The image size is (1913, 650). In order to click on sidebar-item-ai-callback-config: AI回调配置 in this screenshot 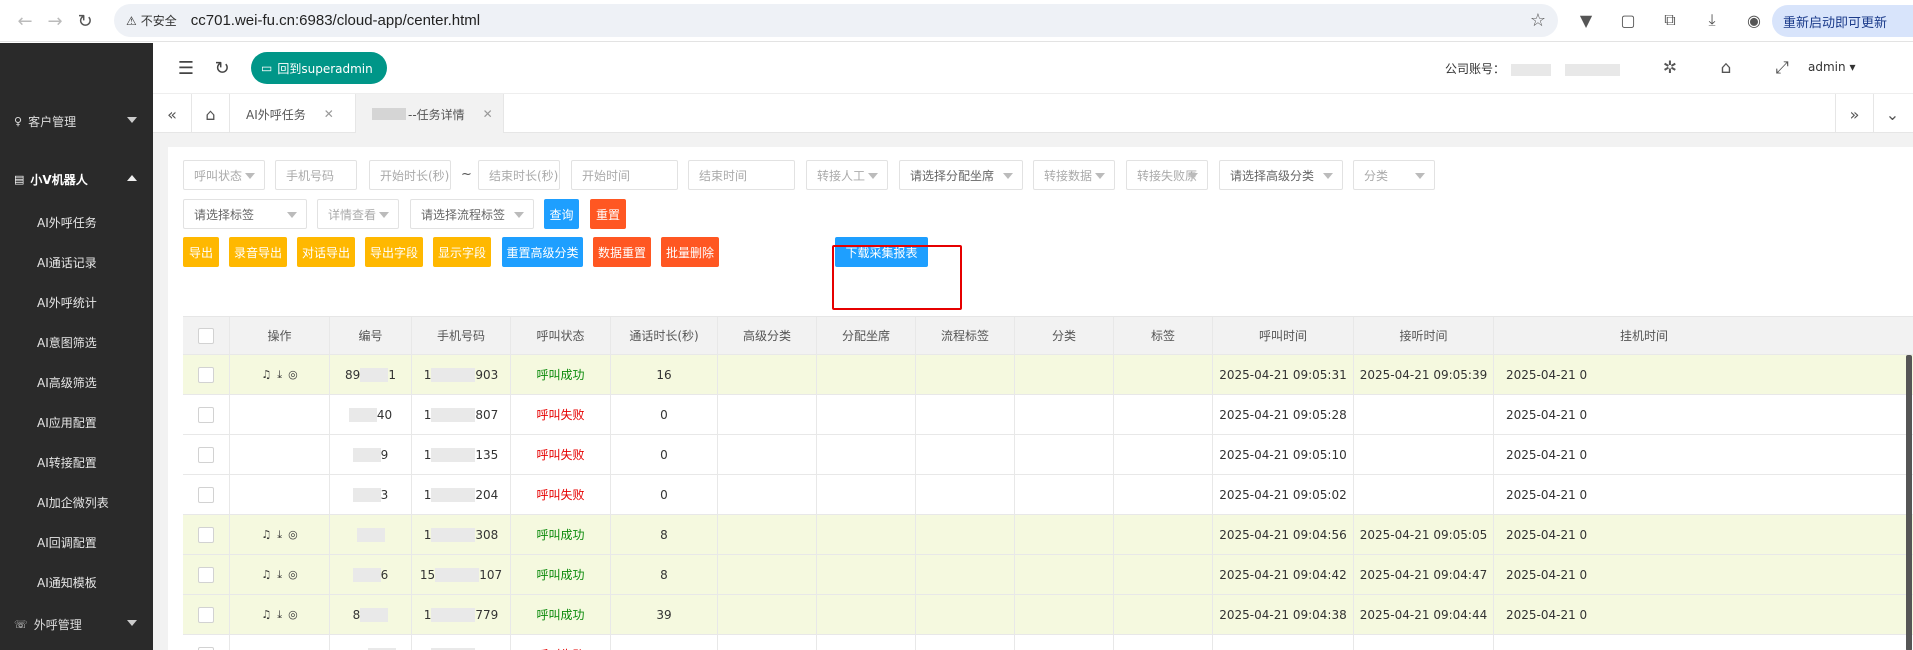, I will do `click(76, 542)`.